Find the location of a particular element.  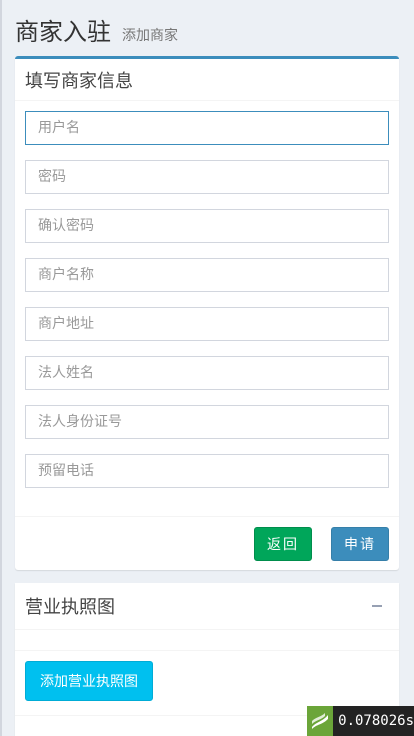

divider is located at coordinates (207, 650).